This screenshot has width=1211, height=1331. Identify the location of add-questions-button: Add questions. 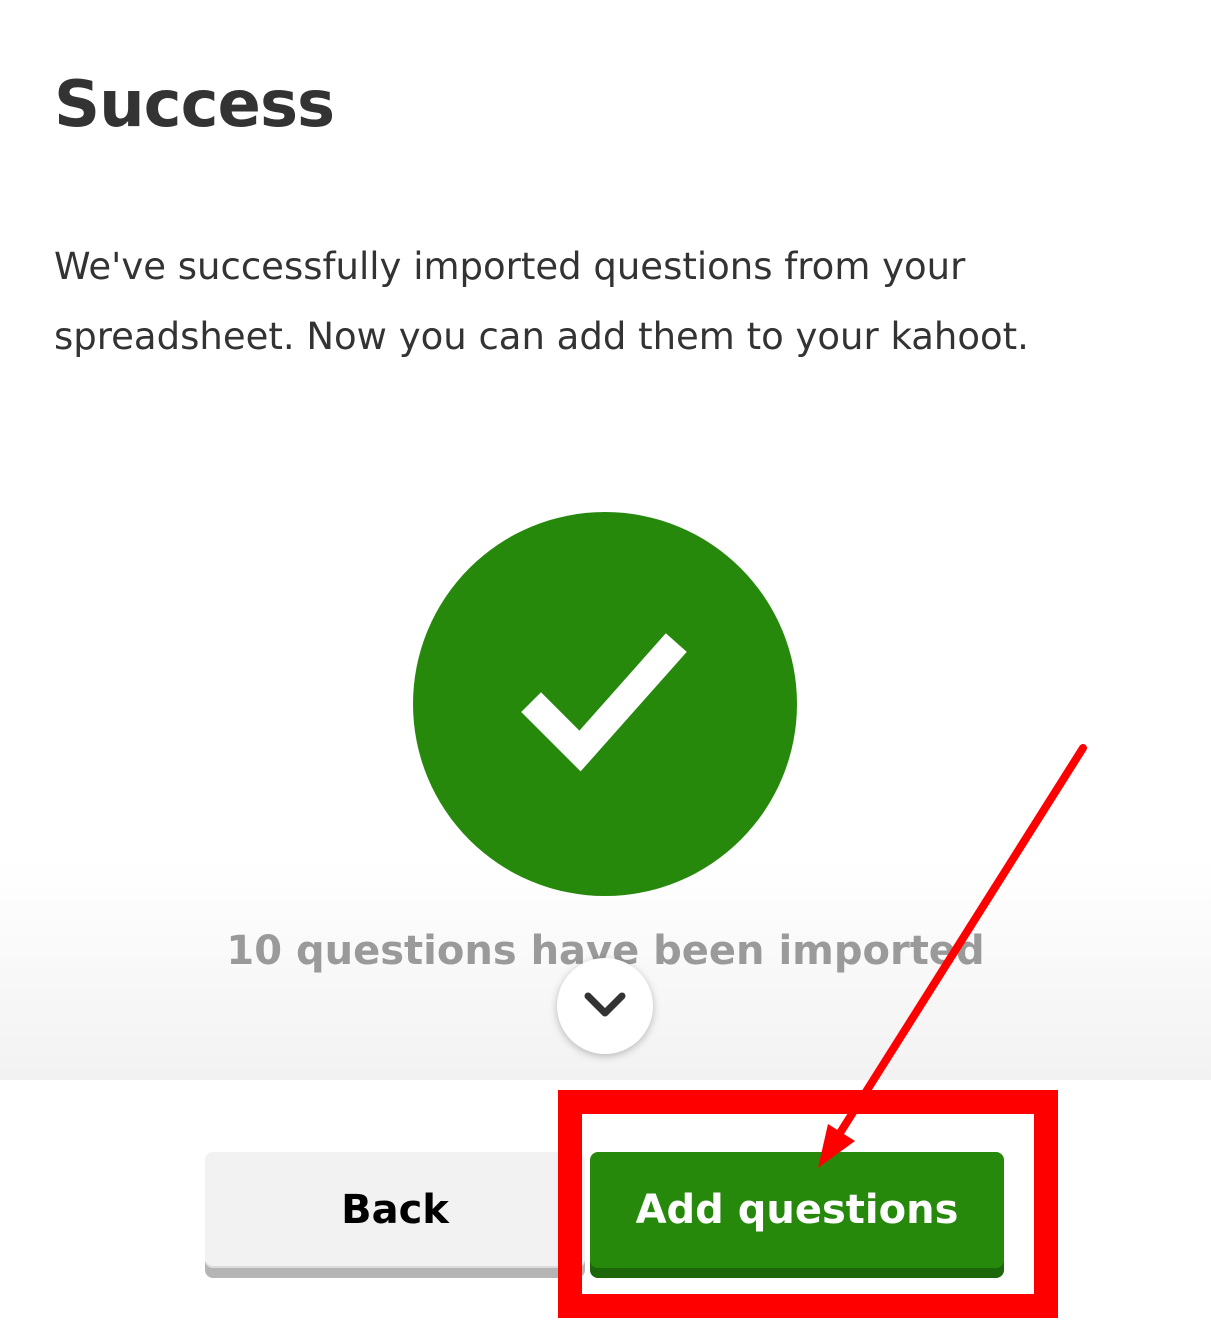
(797, 1210).